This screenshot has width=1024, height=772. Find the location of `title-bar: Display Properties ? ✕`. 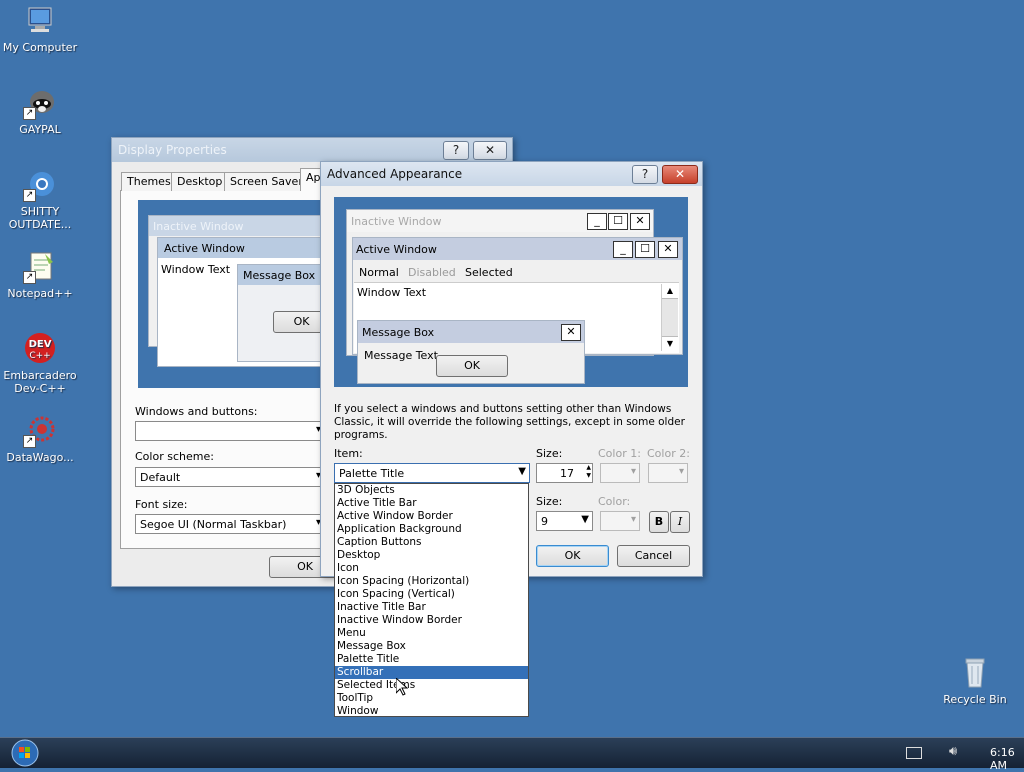

title-bar: Display Properties ? ✕ is located at coordinates (312, 150).